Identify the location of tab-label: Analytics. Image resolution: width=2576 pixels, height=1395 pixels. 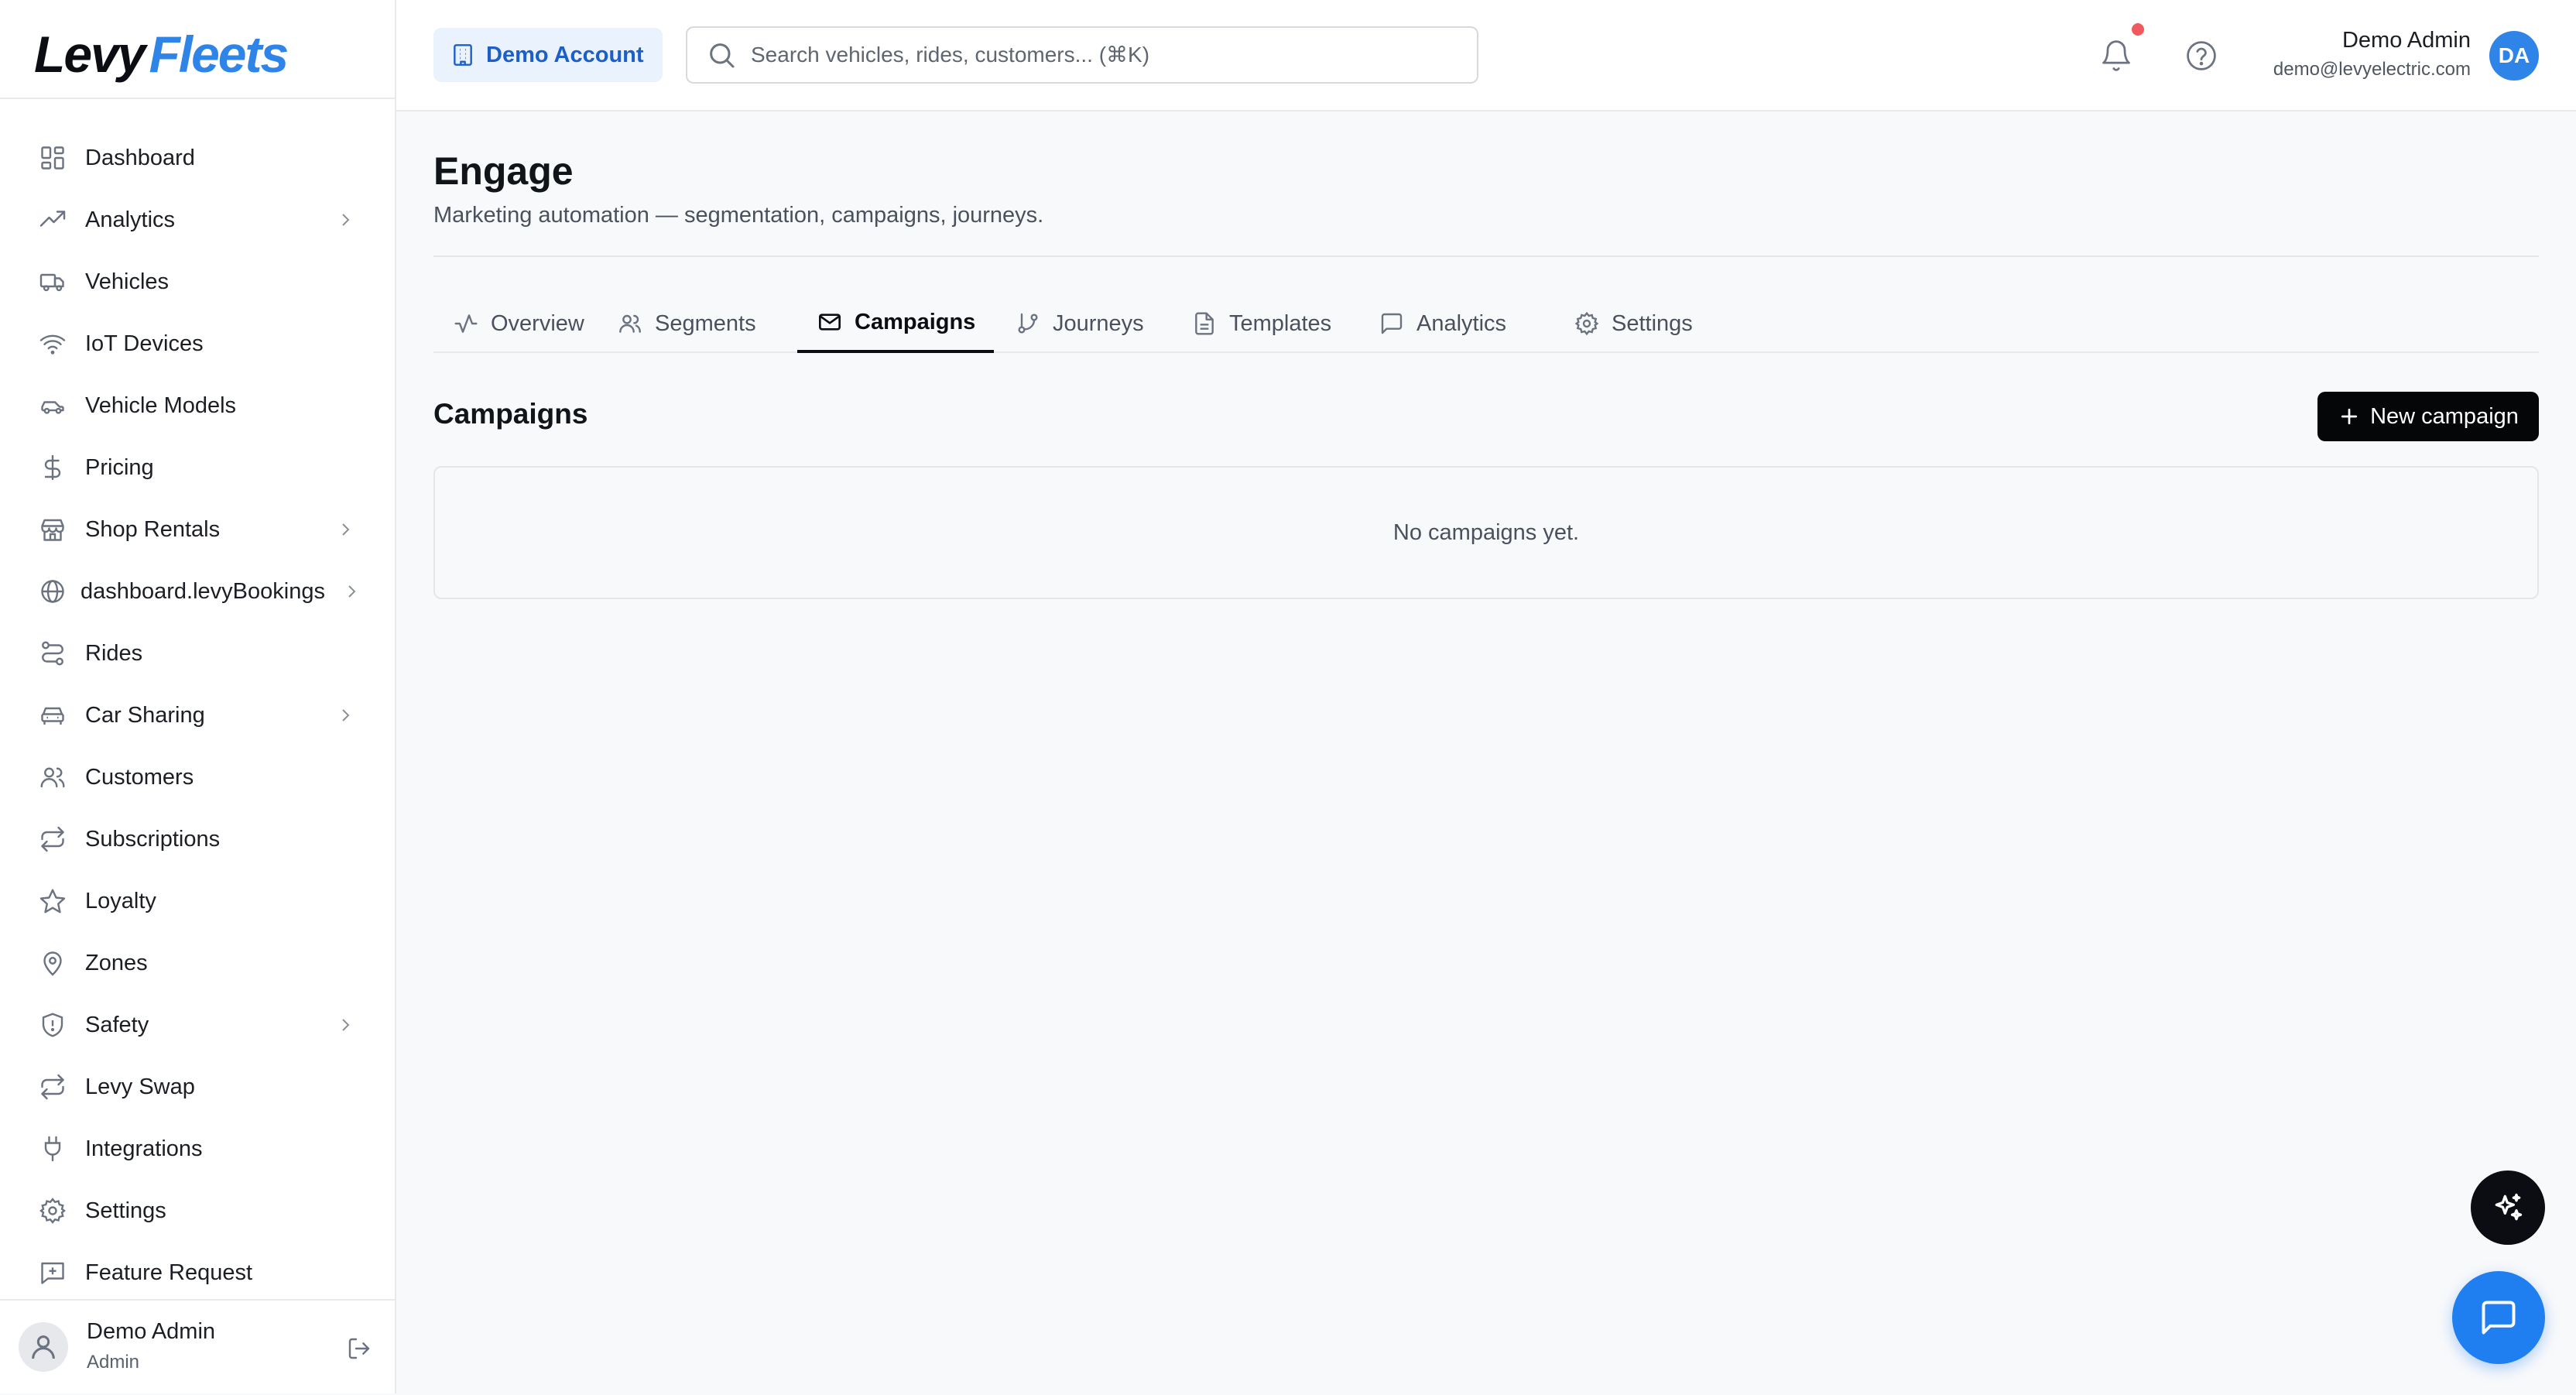
(1461, 323).